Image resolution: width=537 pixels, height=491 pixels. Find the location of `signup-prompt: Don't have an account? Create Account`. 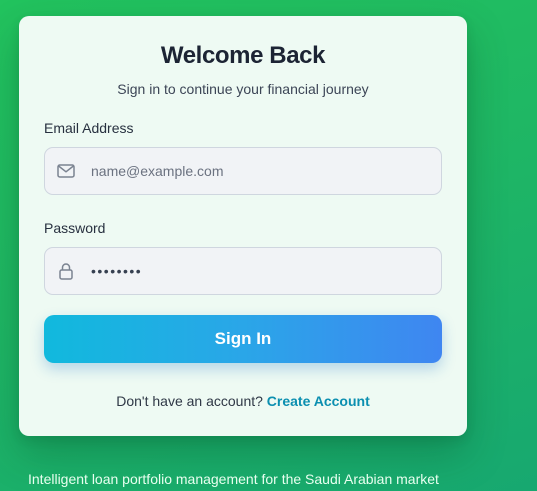

signup-prompt: Don't have an account? Create Account is located at coordinates (243, 401).